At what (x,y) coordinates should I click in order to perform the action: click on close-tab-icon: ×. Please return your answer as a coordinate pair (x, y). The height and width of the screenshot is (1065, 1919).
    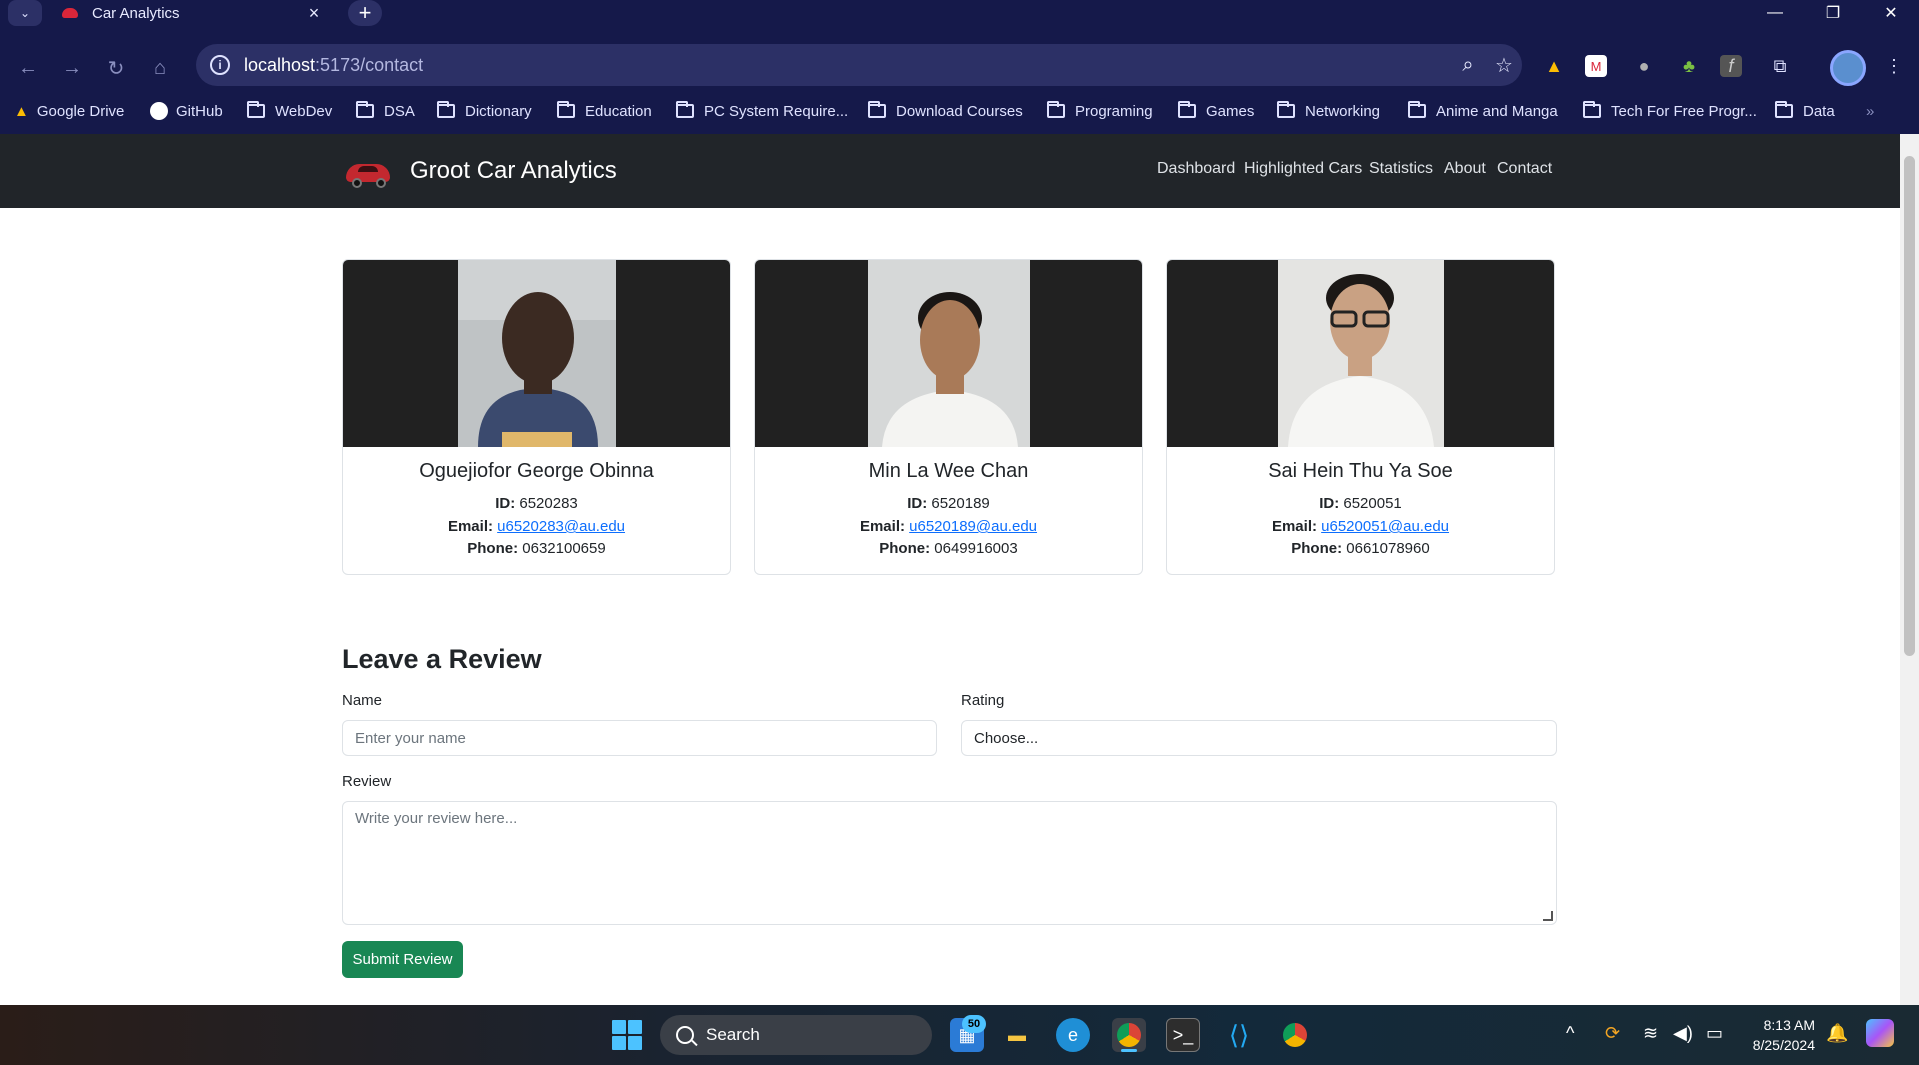
    Looking at the image, I should click on (314, 13).